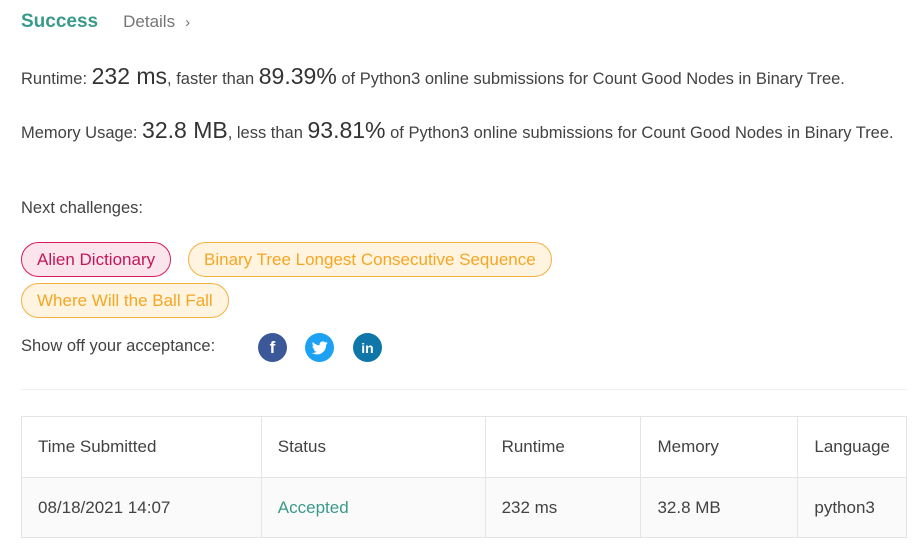 This screenshot has height=545, width=913. I want to click on column-header-time-submitted: Time Submitted, so click(141, 447).